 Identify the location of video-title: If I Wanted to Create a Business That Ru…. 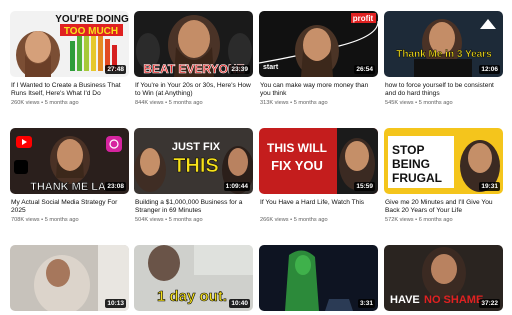
(70, 90).